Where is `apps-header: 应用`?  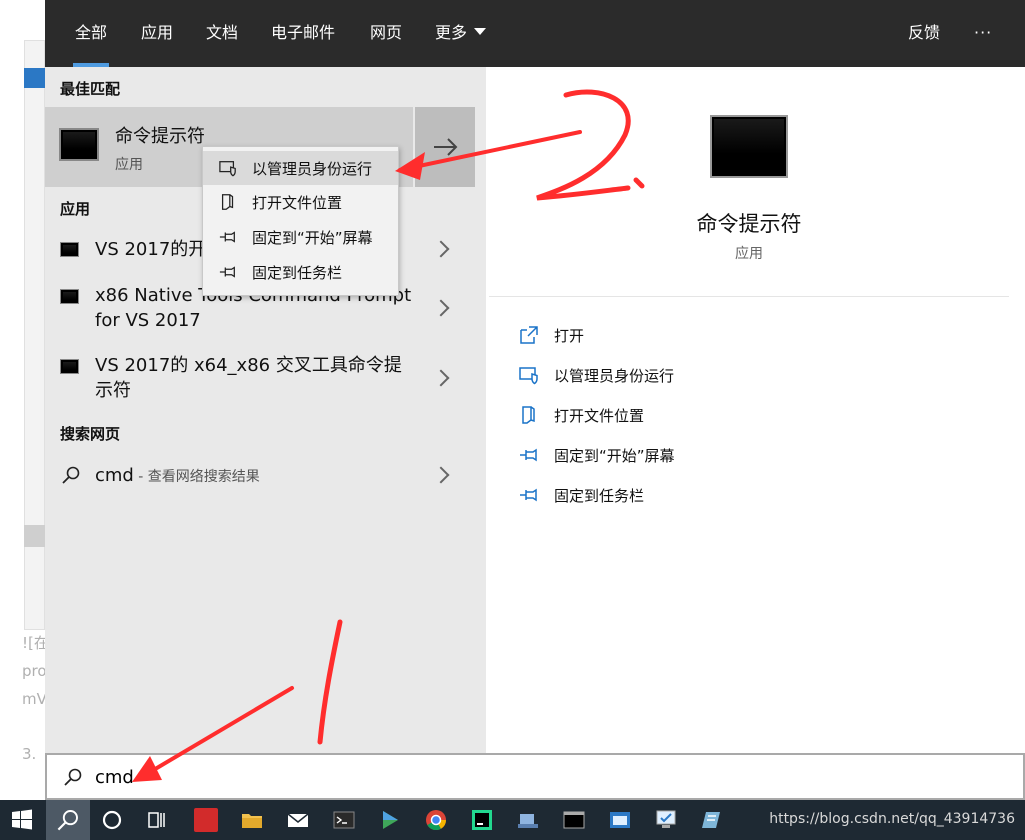
apps-header: 应用 is located at coordinates (75, 209).